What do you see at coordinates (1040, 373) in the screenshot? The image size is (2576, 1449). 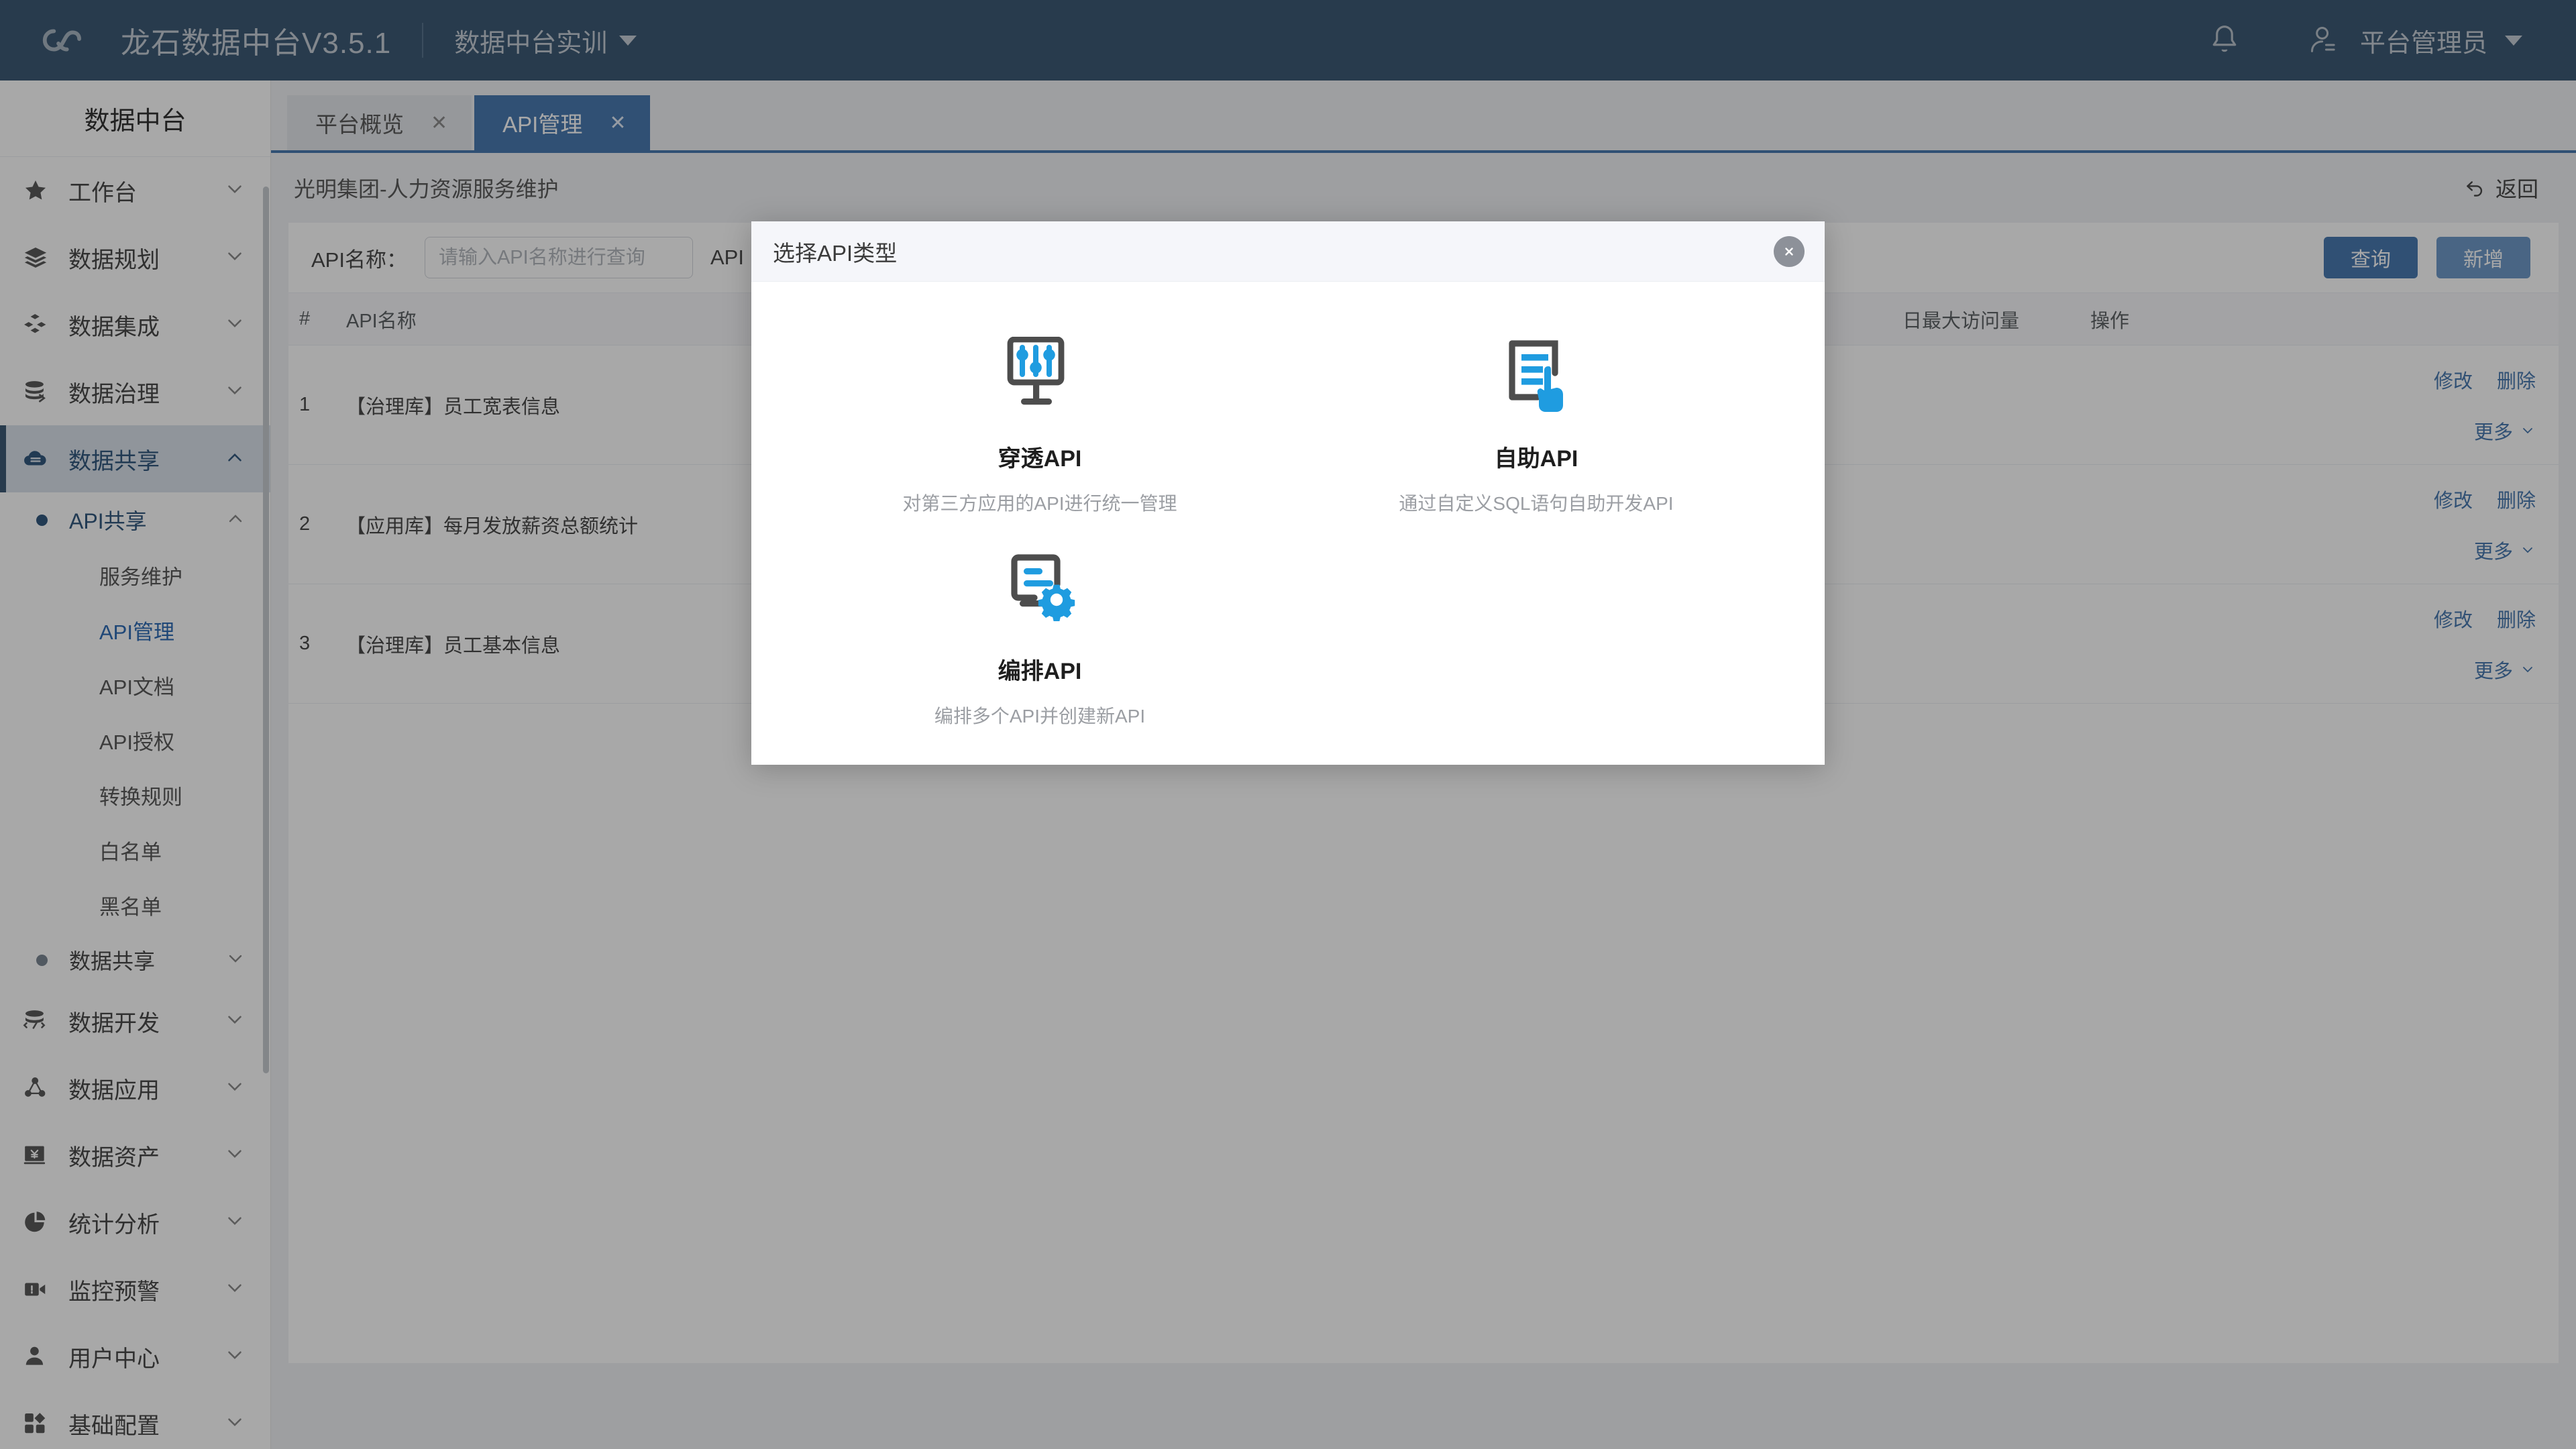 I see `monitor-sliders-icon` at bounding box center [1040, 373].